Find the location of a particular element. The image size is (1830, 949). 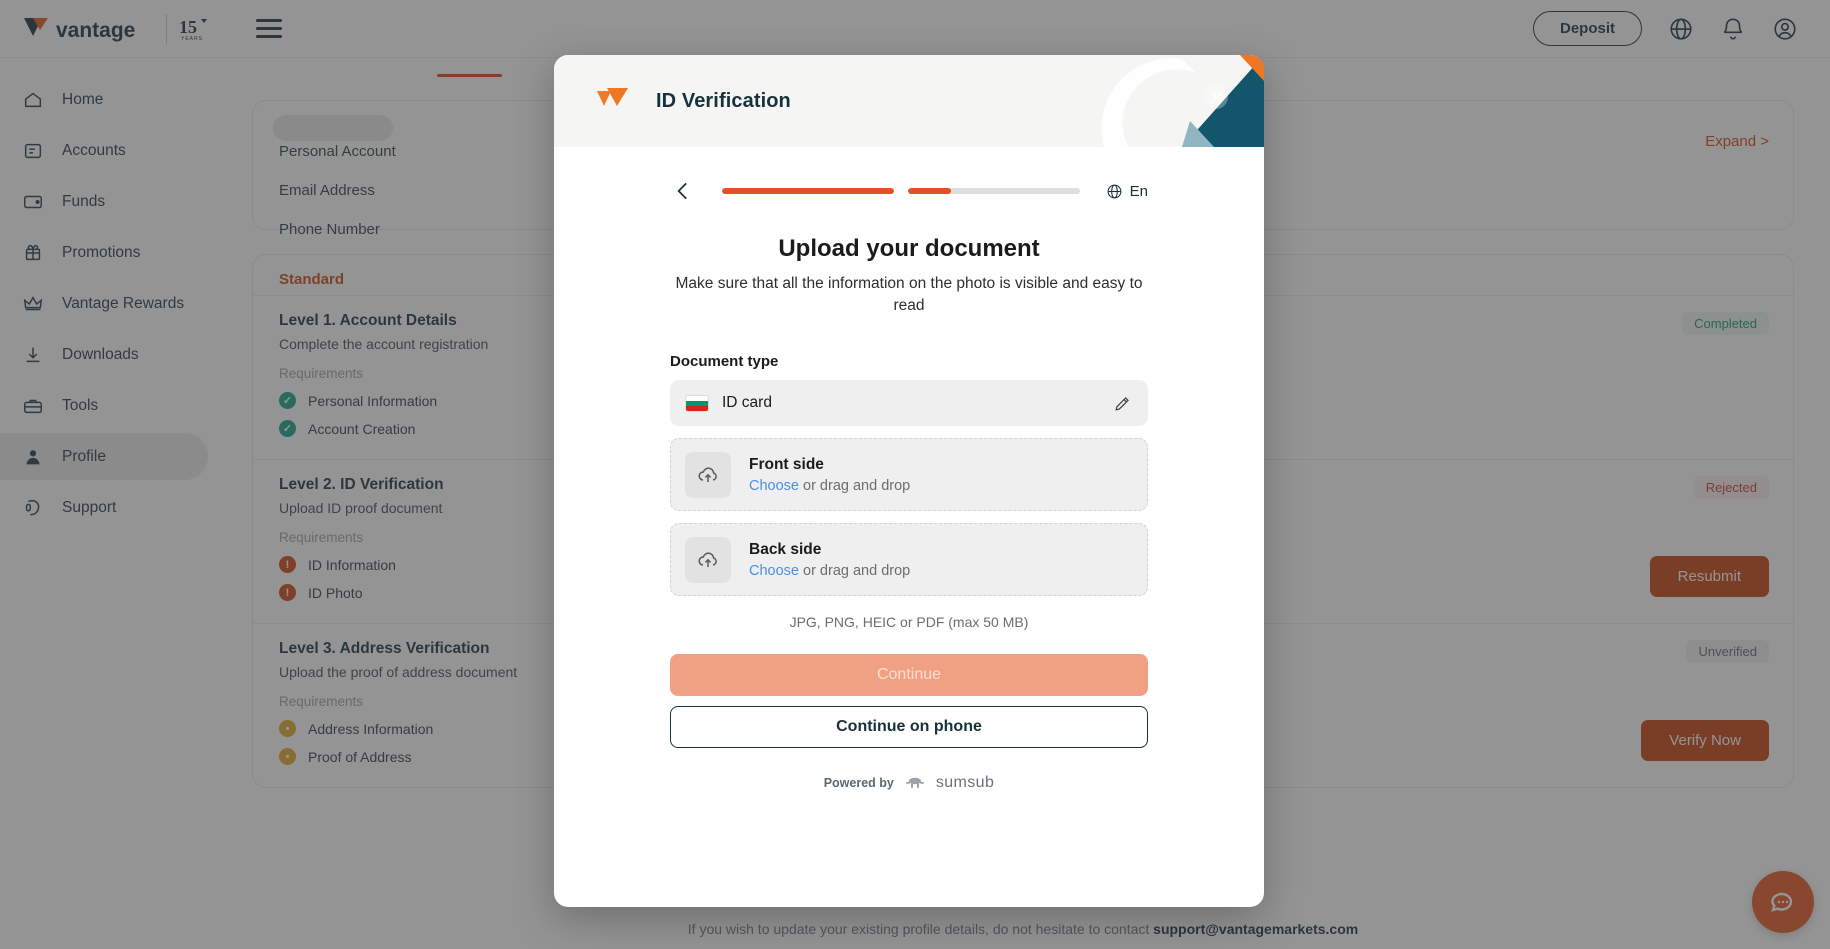

document-type-selector: ID card is located at coordinates (909, 403).